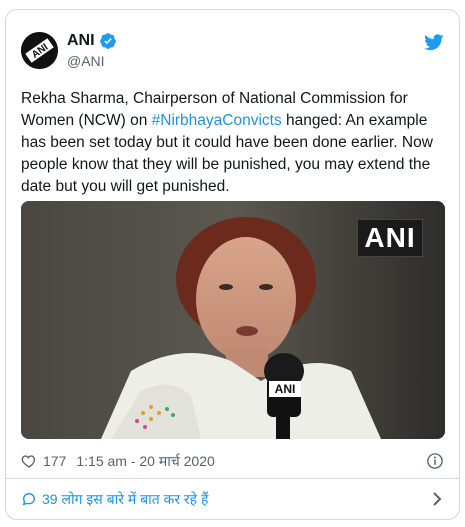 The height and width of the screenshot is (527, 465). Describe the element at coordinates (232, 499) in the screenshot. I see `conversation-link: 39 लोग इस बारे में बात कर रहे हैं` at that location.